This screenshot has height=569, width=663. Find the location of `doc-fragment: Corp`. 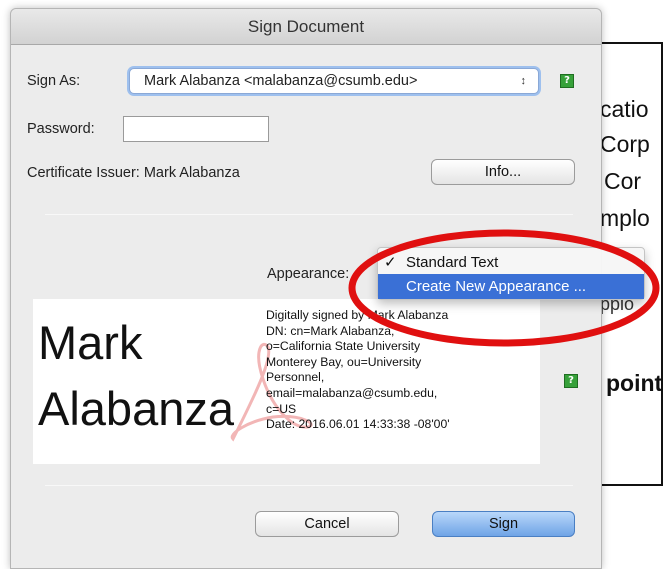

doc-fragment: Corp is located at coordinates (625, 144).